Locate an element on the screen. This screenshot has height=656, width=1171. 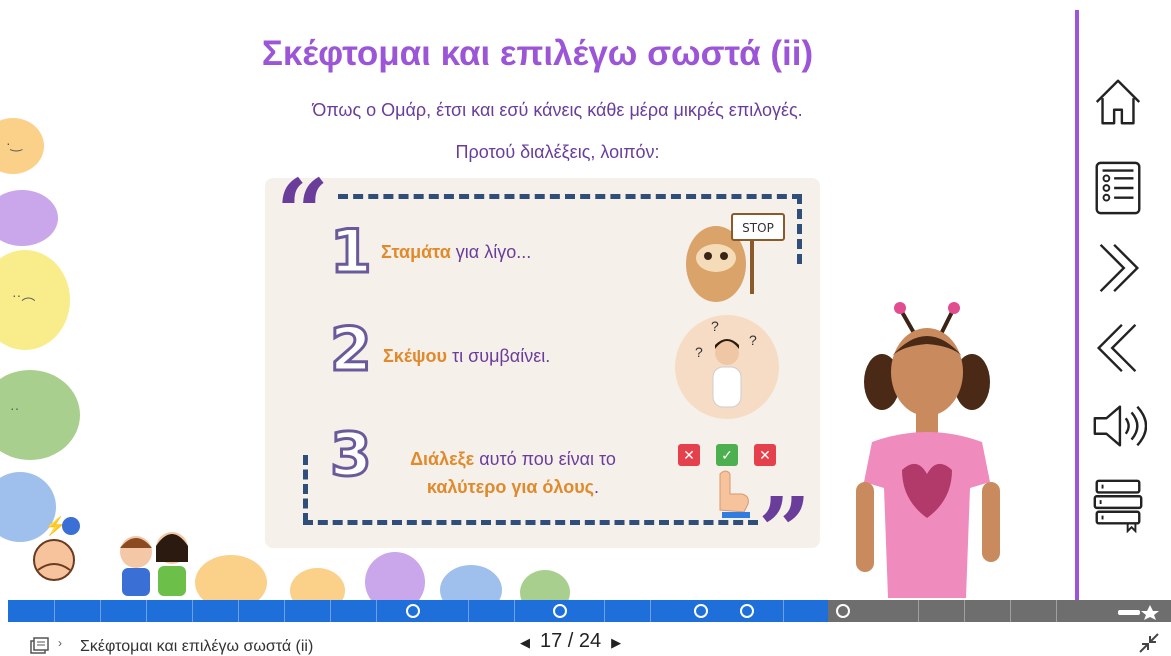
character-avatar is located at coordinates (928, 450).